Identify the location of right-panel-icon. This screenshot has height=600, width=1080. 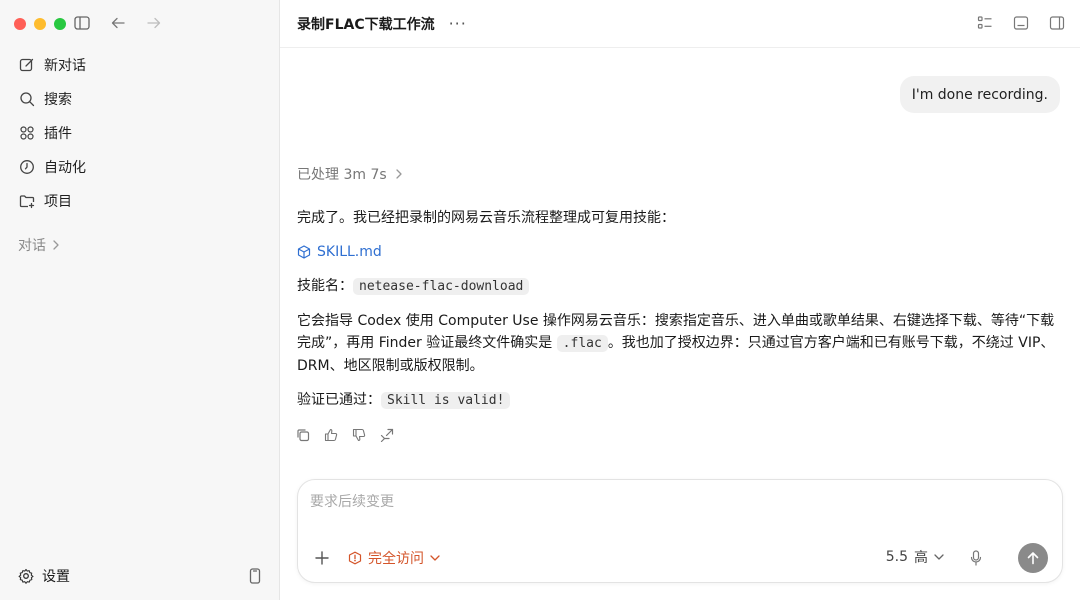
(1057, 23).